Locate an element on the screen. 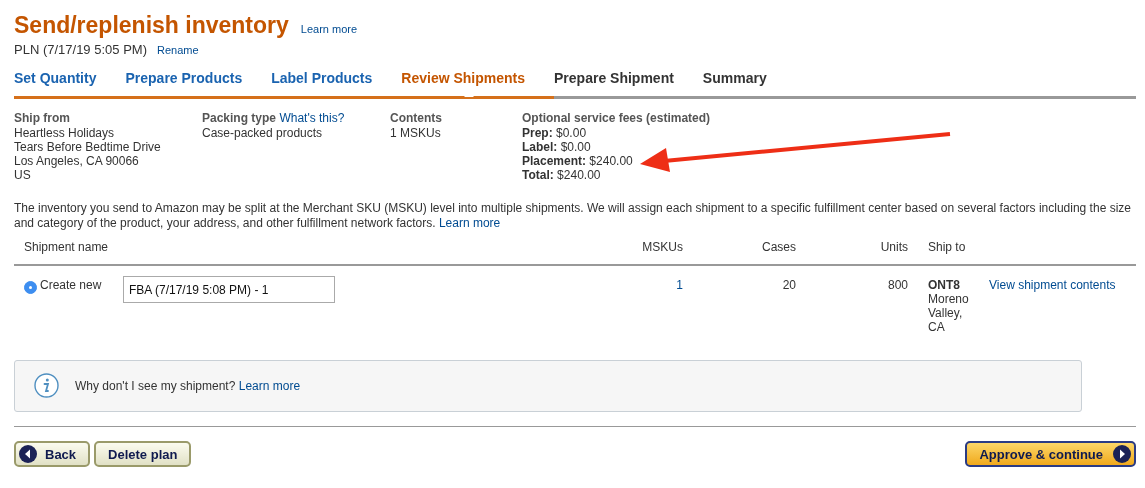 Image resolution: width=1145 pixels, height=488 pixels. radio-button is located at coordinates (30, 287).